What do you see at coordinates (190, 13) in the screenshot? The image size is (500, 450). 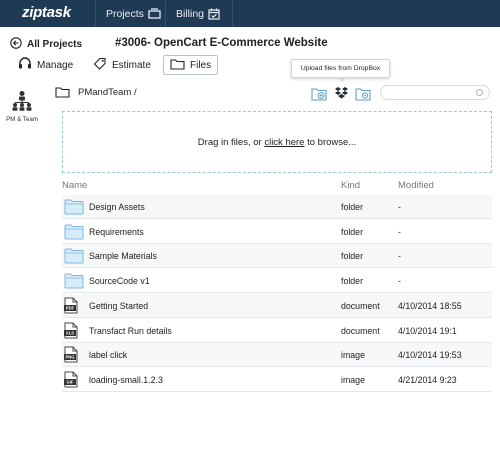 I see `nav-billing-label: Billing` at bounding box center [190, 13].